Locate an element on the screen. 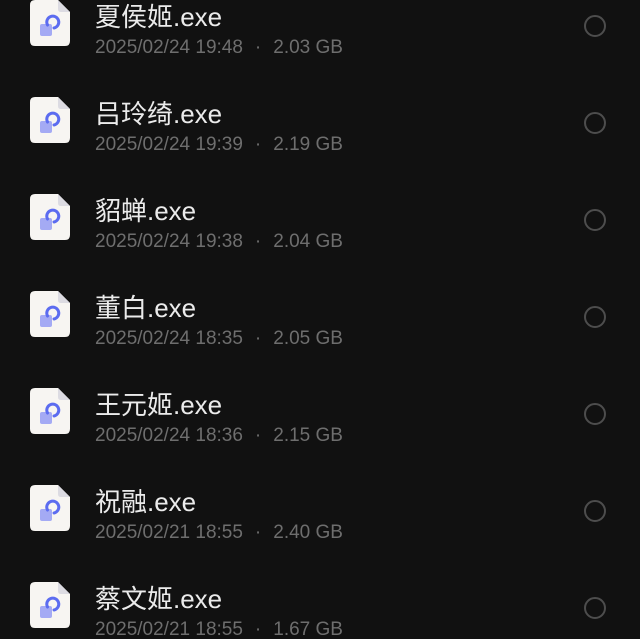  file-meta: 2025/02/24 19:38 · 2.04 GB is located at coordinates (219, 241).